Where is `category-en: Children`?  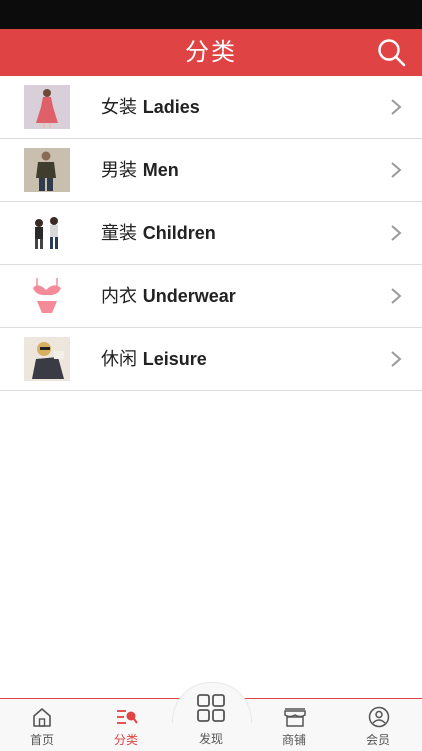
category-en: Children is located at coordinates (179, 233).